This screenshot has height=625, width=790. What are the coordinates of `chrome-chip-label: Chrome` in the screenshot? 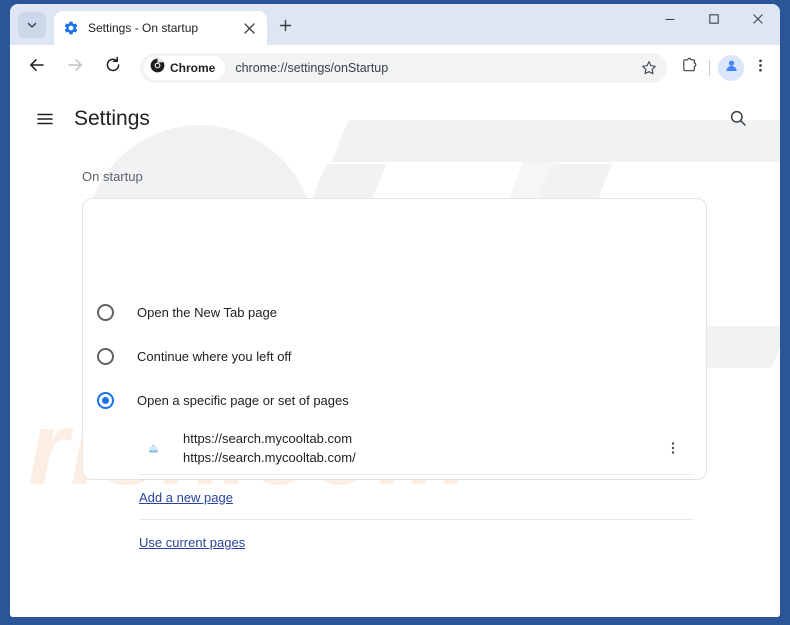 It's located at (193, 67).